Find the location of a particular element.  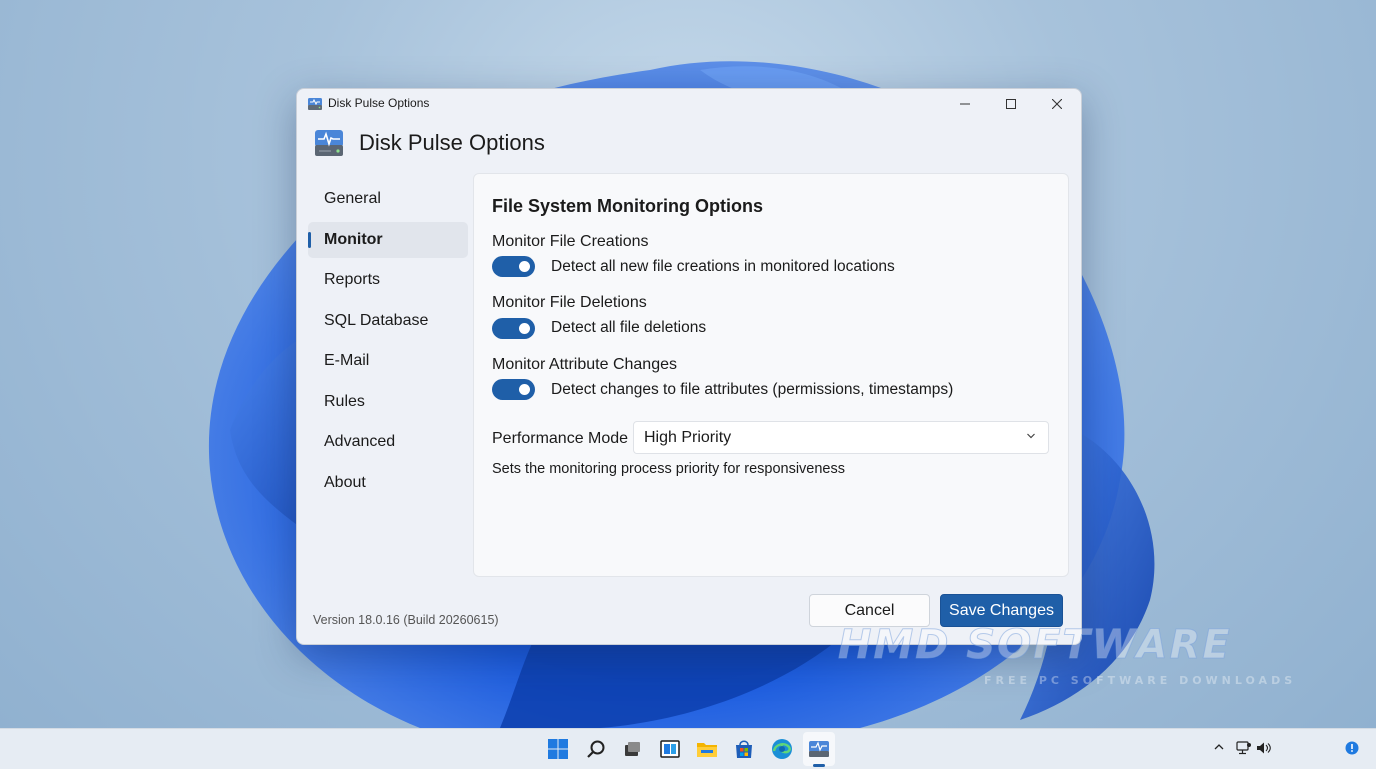

chevron-up-icon is located at coordinates (1219, 748).